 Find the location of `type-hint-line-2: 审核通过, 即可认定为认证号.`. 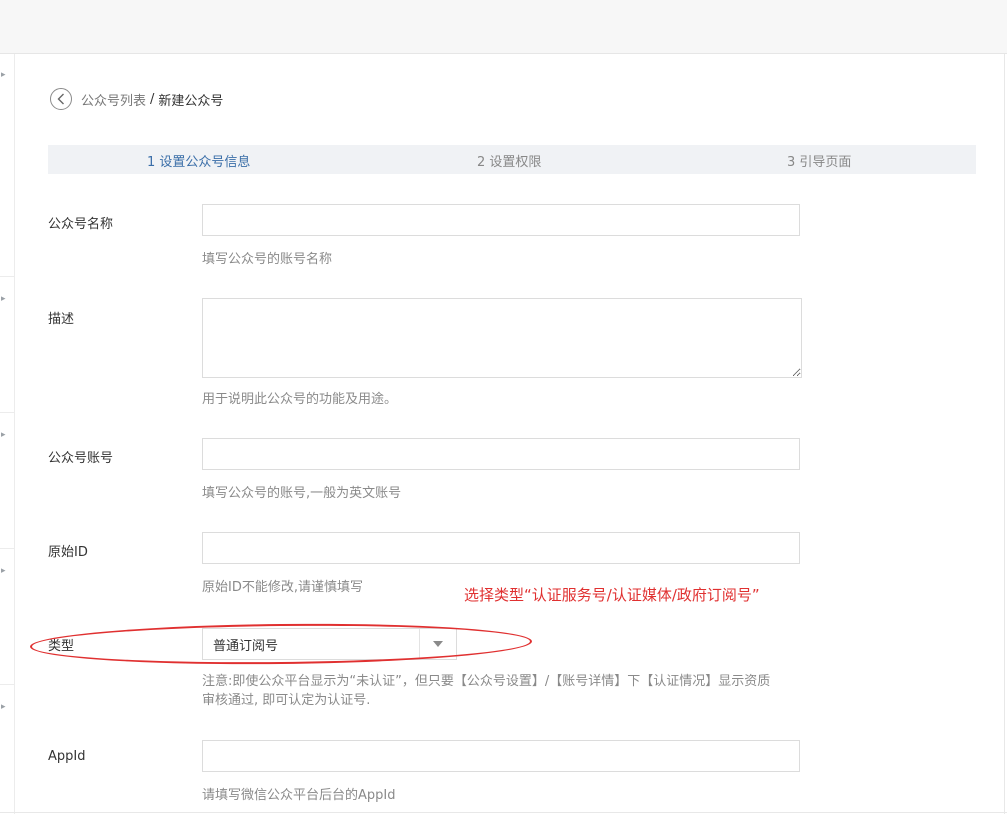

type-hint-line-2: 审核通过, 即可认定为认证号. is located at coordinates (286, 700).